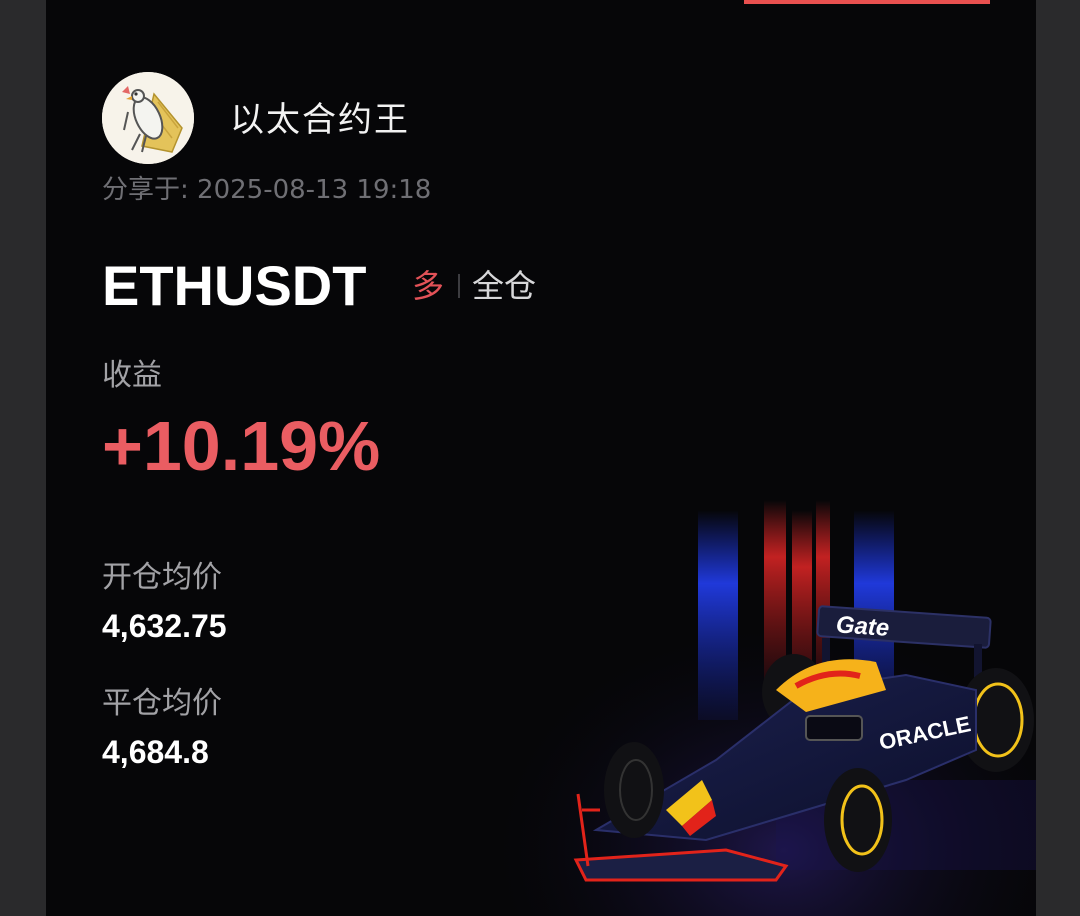 The height and width of the screenshot is (916, 1080). I want to click on username: 以太合约王, so click(320, 120).